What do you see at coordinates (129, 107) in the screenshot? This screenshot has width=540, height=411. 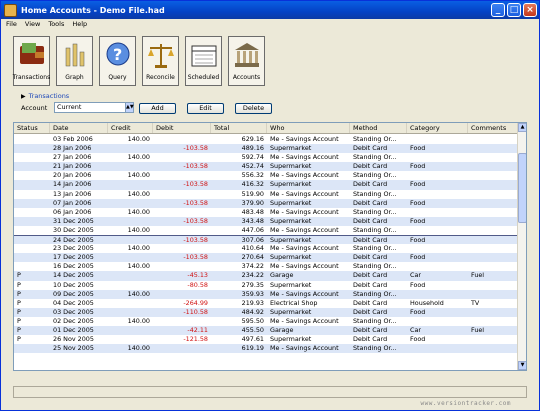 I see `spinner-icon: ▲▼` at bounding box center [129, 107].